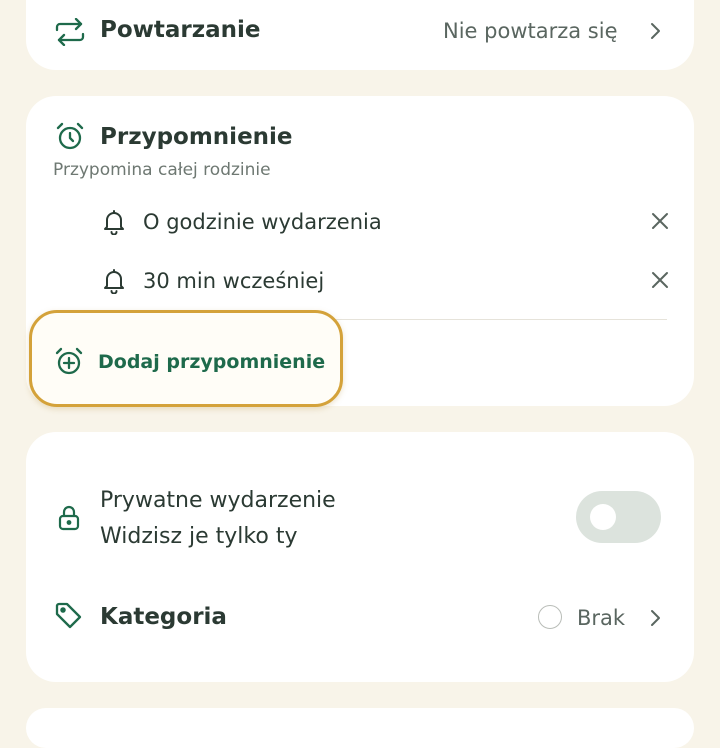 The image size is (720, 748). Describe the element at coordinates (234, 281) in the screenshot. I see `reminder-item-label: 30 min wcześniej` at that location.